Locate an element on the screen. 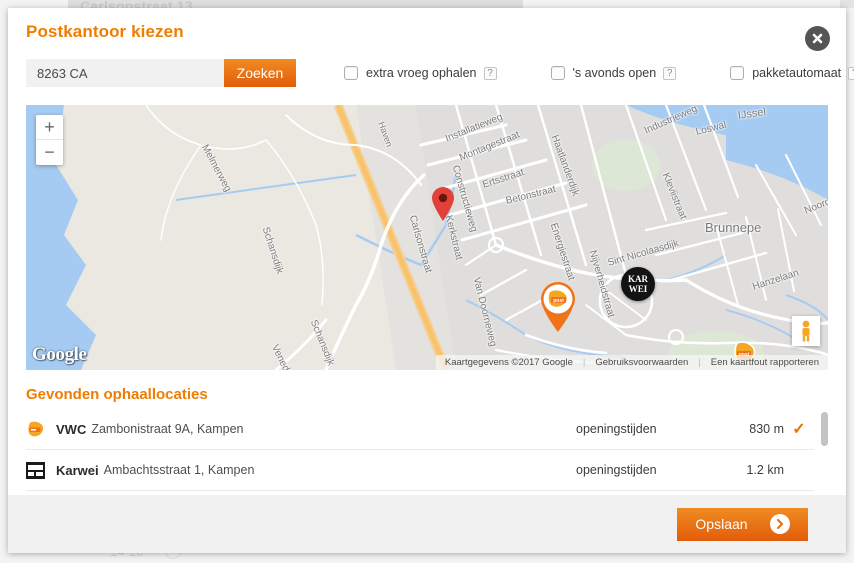 The image size is (854, 563). filter-label: extra vroeg ophalen is located at coordinates (421, 73).